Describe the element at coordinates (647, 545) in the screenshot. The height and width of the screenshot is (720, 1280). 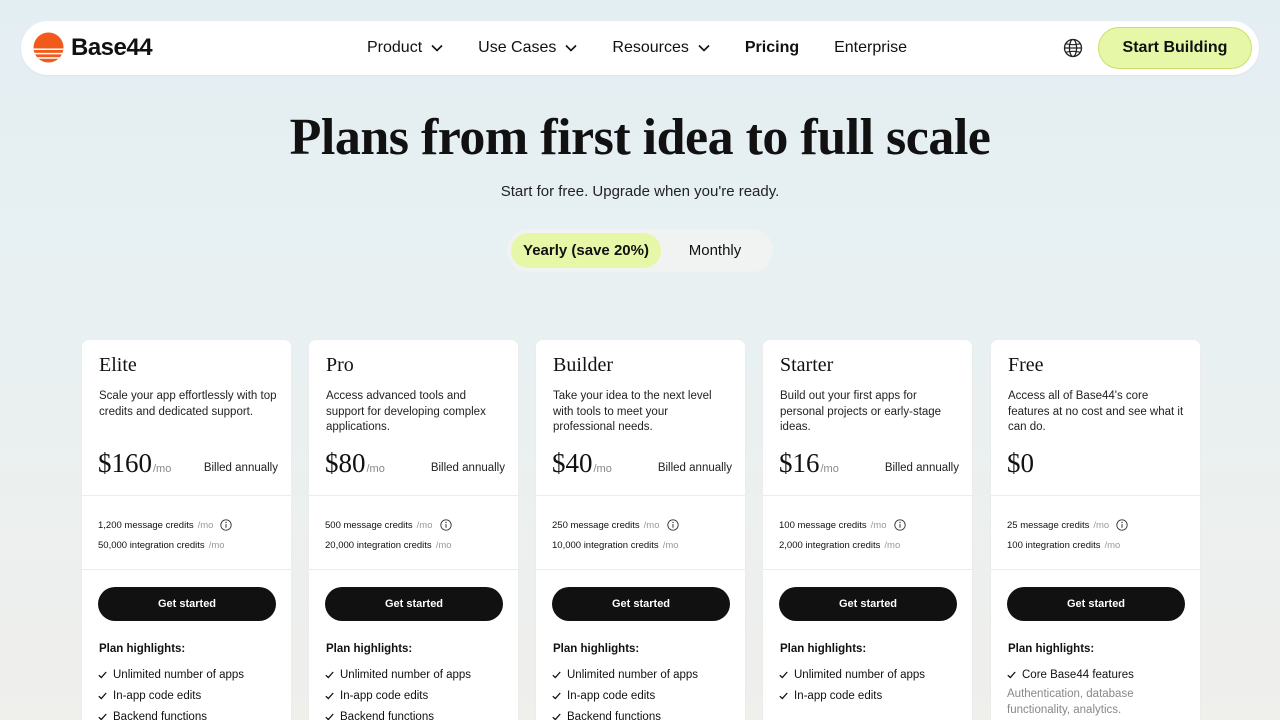
I see `integration-credits: 10,000 integration credits /mo` at that location.